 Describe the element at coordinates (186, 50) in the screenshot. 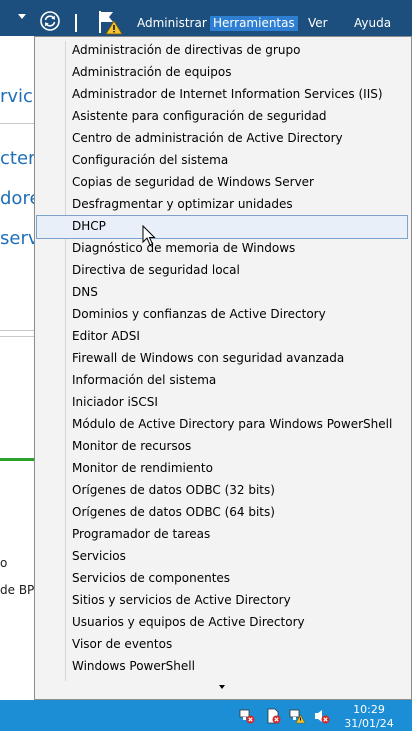

I see `menu-item-label: Administración de directivas de grupo` at that location.